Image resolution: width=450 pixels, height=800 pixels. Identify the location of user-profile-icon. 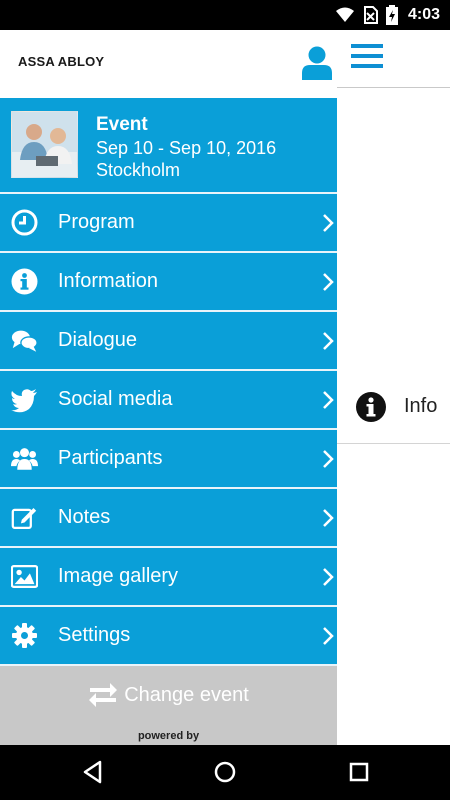
(317, 63).